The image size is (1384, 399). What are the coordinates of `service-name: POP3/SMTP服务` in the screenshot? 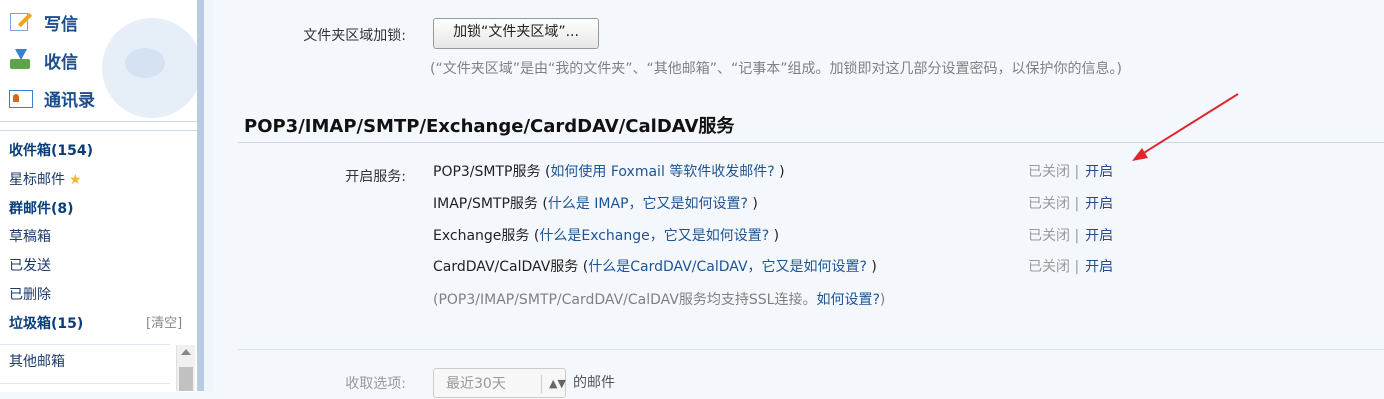 It's located at (487, 172).